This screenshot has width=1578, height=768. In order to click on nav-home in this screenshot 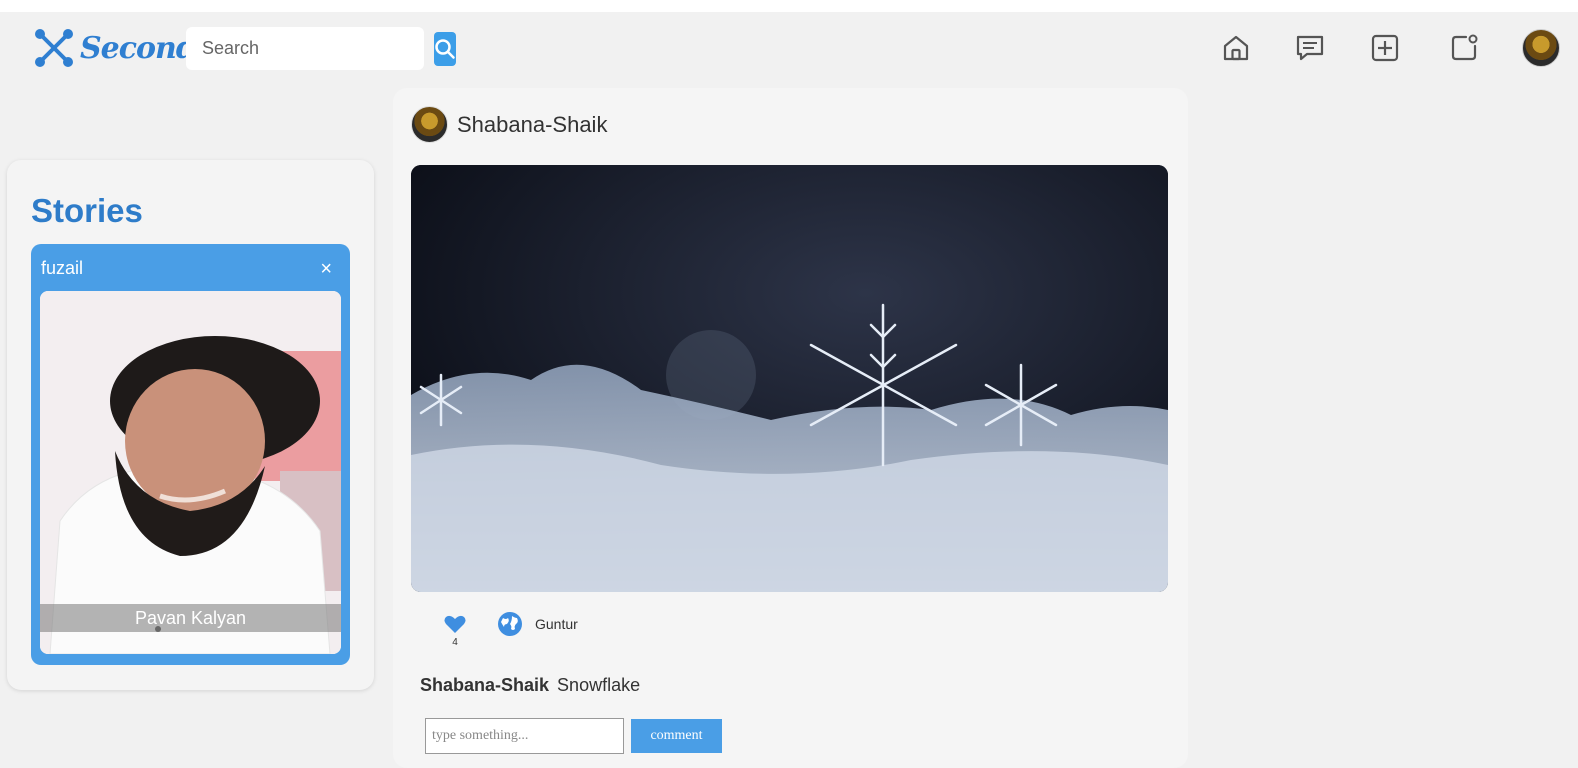, I will do `click(1236, 48)`.